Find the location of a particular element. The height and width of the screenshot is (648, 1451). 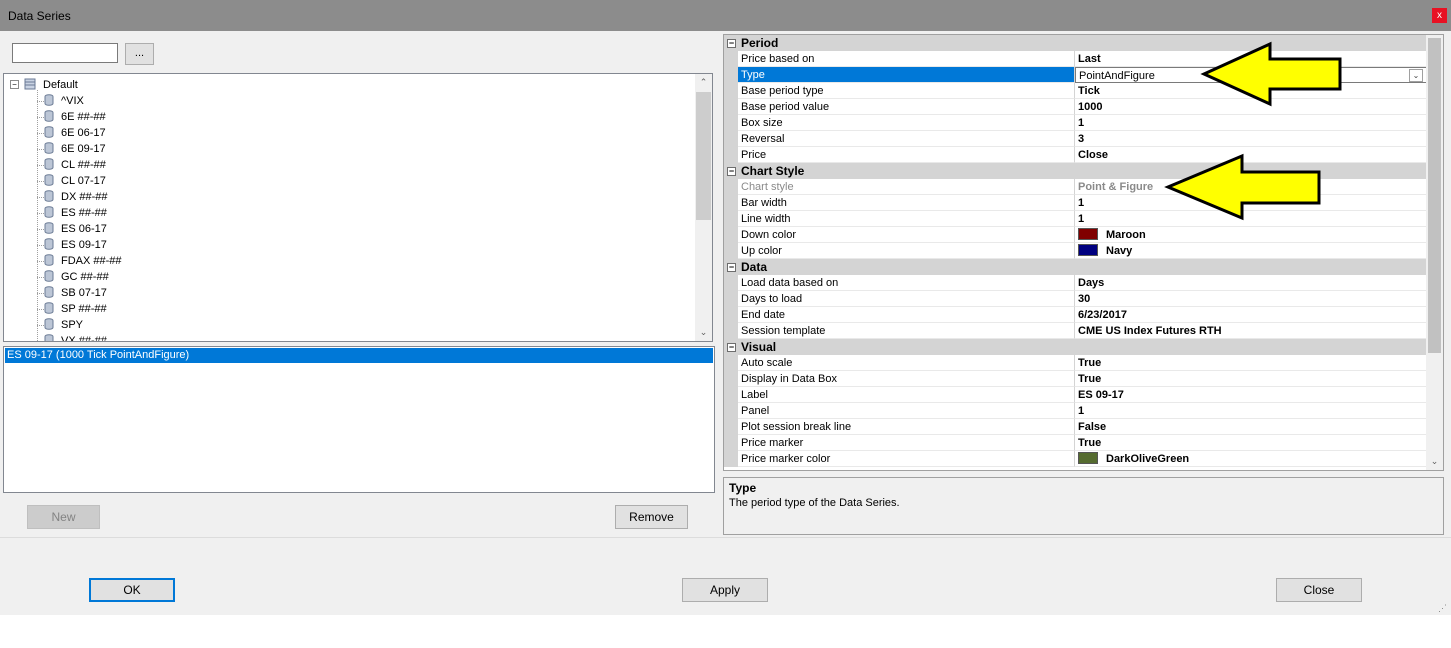

search-input is located at coordinates (65, 53).